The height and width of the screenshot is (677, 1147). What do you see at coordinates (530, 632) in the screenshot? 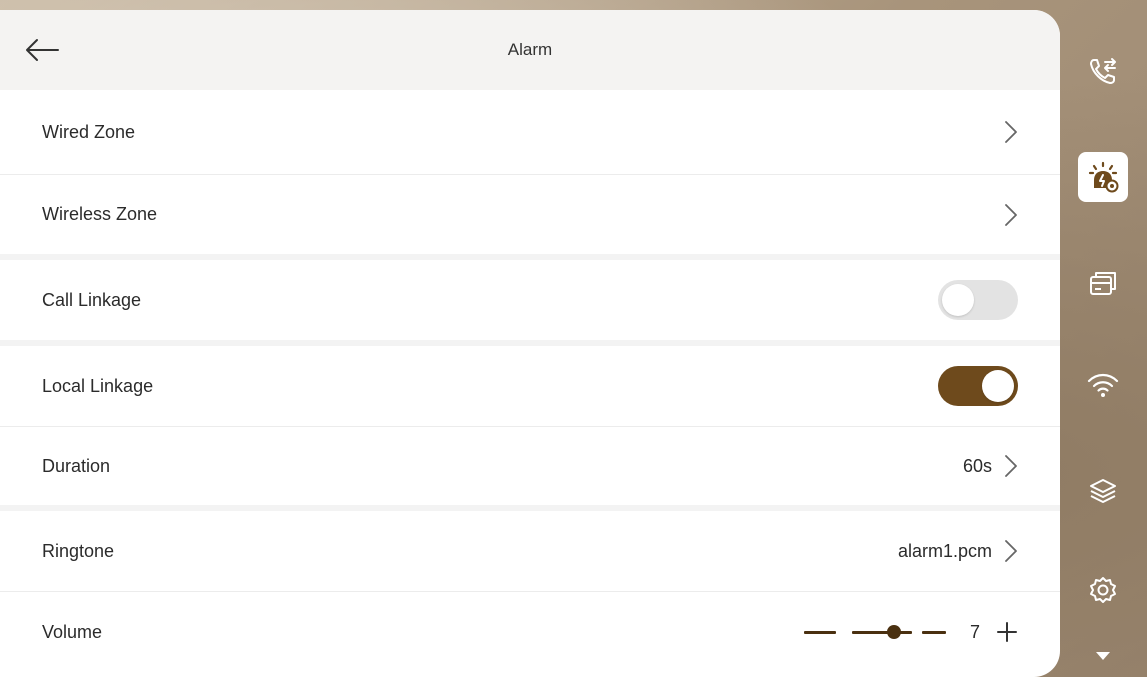
I see `volume-row: Volume 7` at bounding box center [530, 632].